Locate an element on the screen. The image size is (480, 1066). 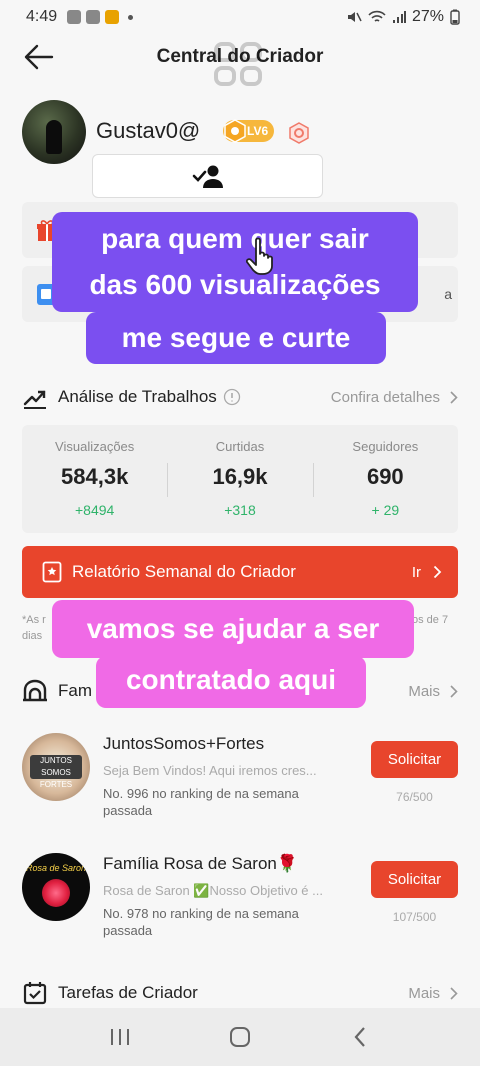
caption-line-5: contratado aqui is located at coordinates (230, 679).